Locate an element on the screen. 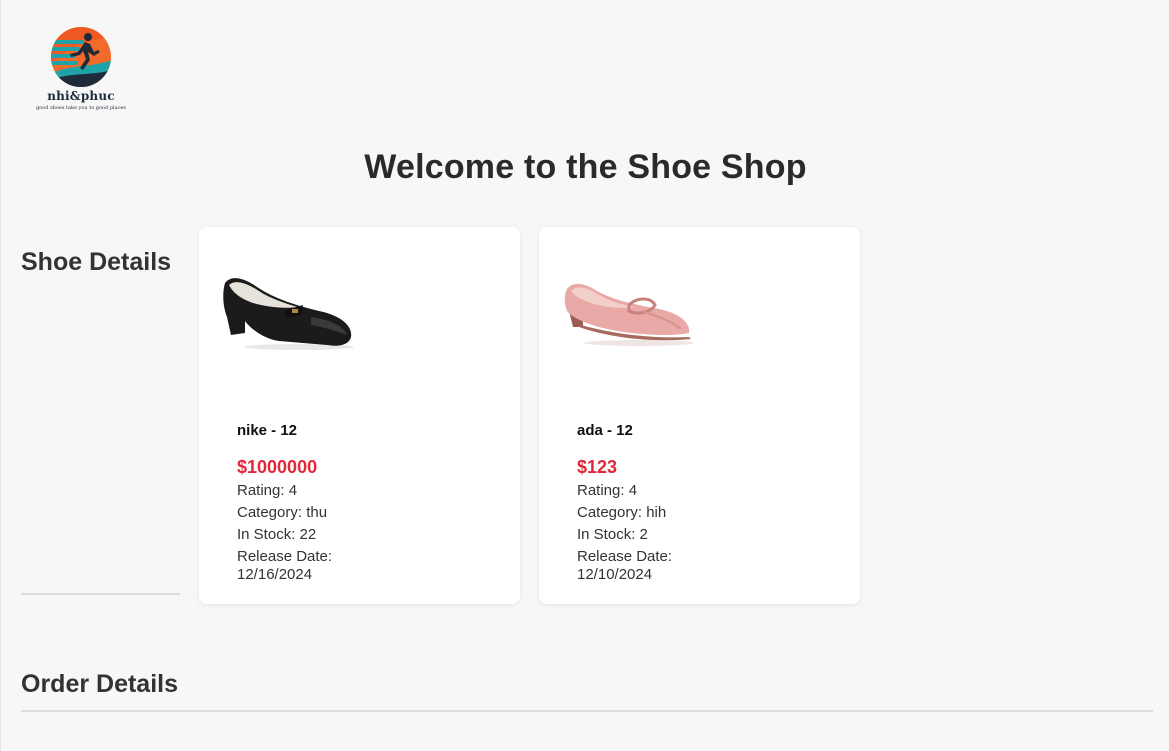 This screenshot has height=751, width=1169. brand-tagline: good shoes take you to good places is located at coordinates (81, 108).